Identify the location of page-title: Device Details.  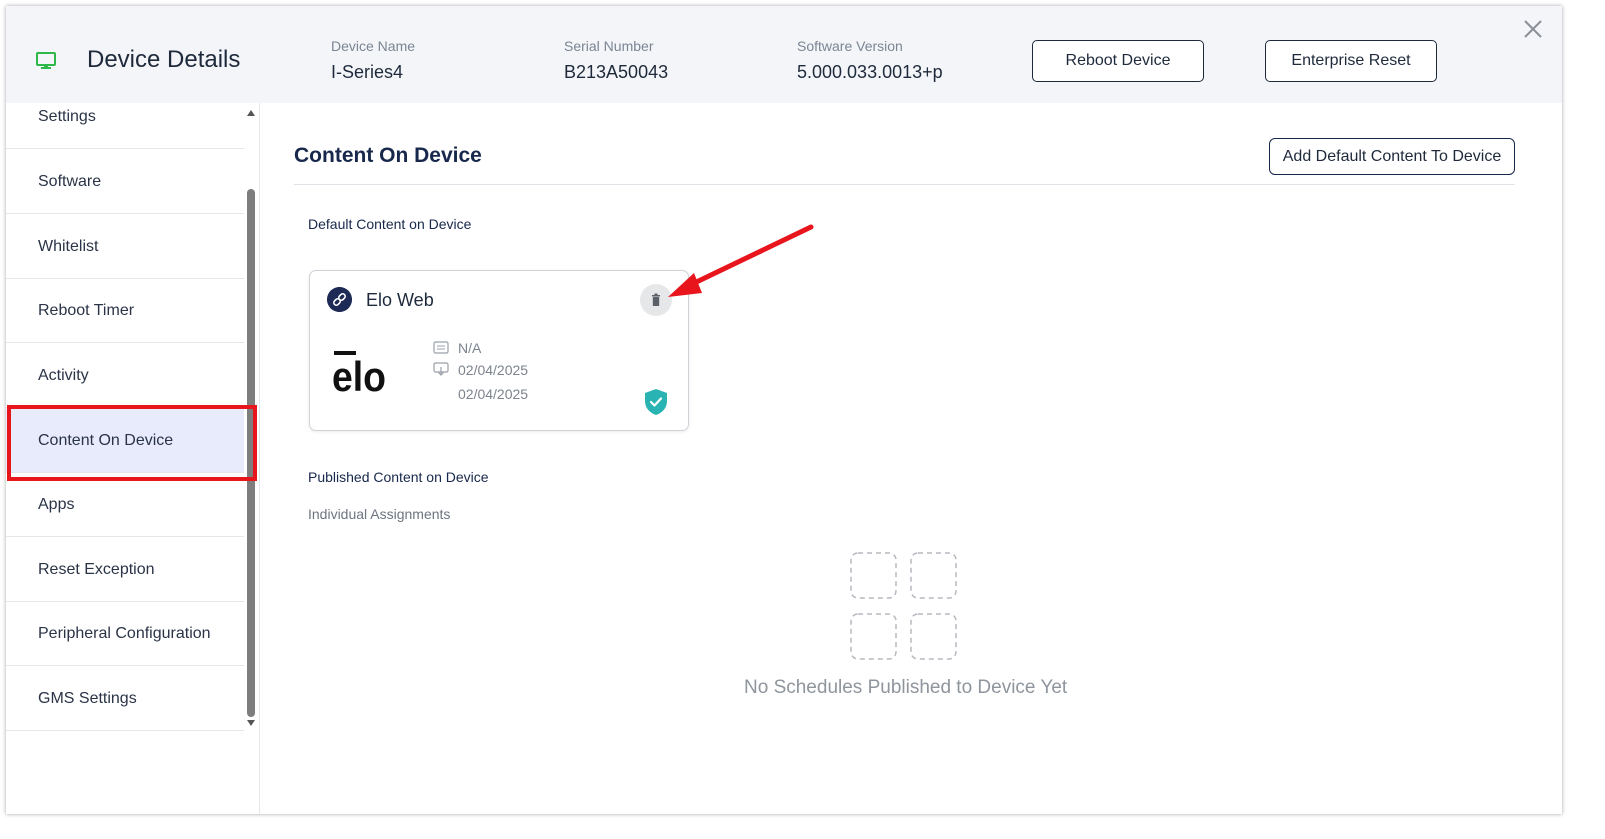
(164, 59).